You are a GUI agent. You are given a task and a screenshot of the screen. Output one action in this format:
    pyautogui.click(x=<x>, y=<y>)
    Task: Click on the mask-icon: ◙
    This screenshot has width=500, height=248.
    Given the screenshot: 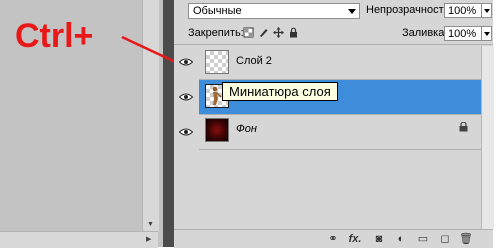 What is the action you would take?
    pyautogui.click(x=379, y=239)
    